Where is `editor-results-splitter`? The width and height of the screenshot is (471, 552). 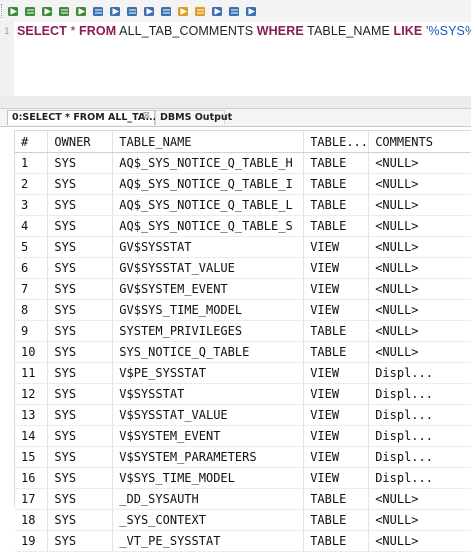
editor-results-splitter is located at coordinates (235, 102).